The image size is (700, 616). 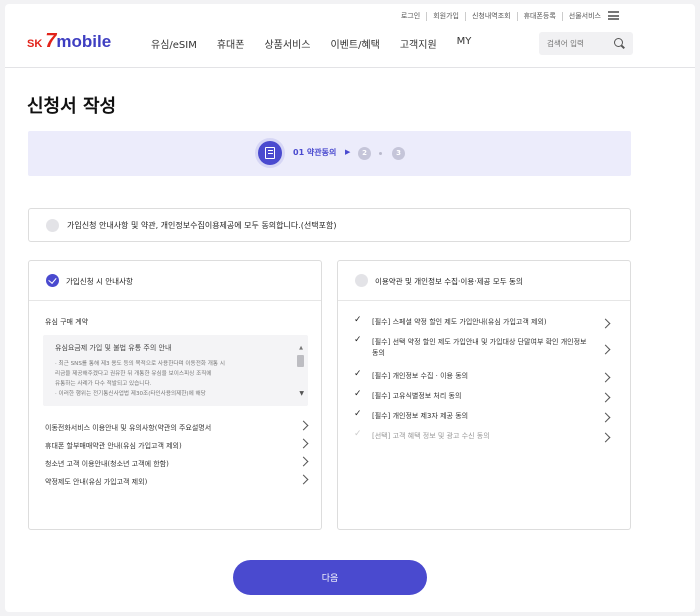 What do you see at coordinates (348, 152) in the screenshot?
I see `arrow-right-icon: ▶` at bounding box center [348, 152].